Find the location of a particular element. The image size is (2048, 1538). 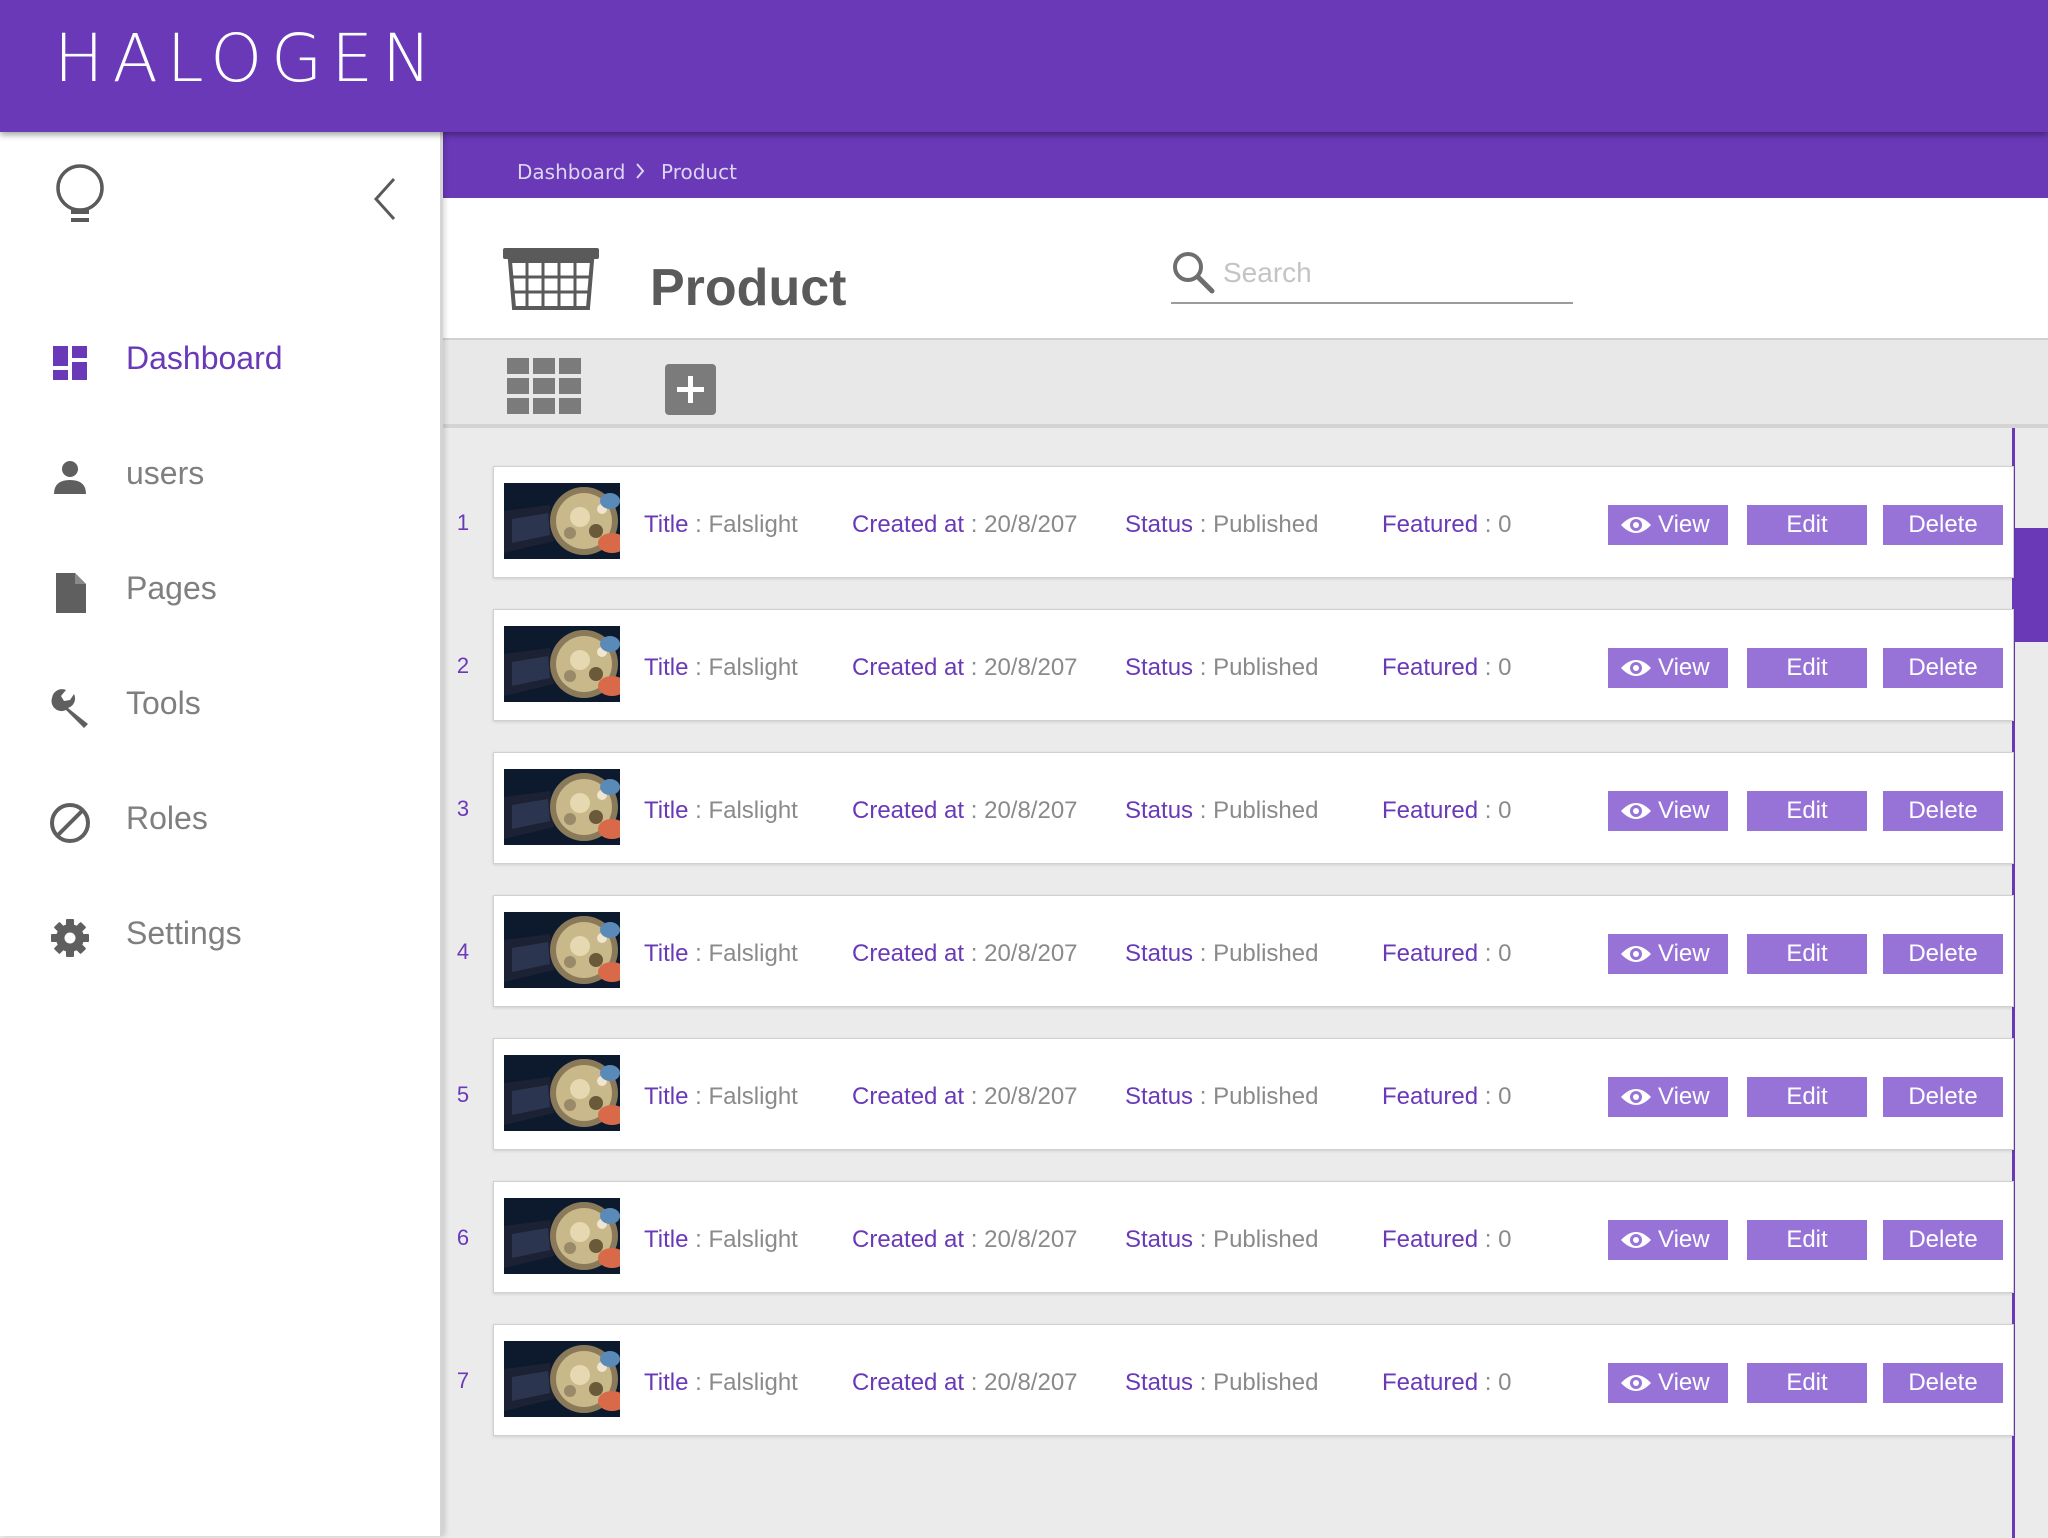

page-title: Product is located at coordinates (748, 288).